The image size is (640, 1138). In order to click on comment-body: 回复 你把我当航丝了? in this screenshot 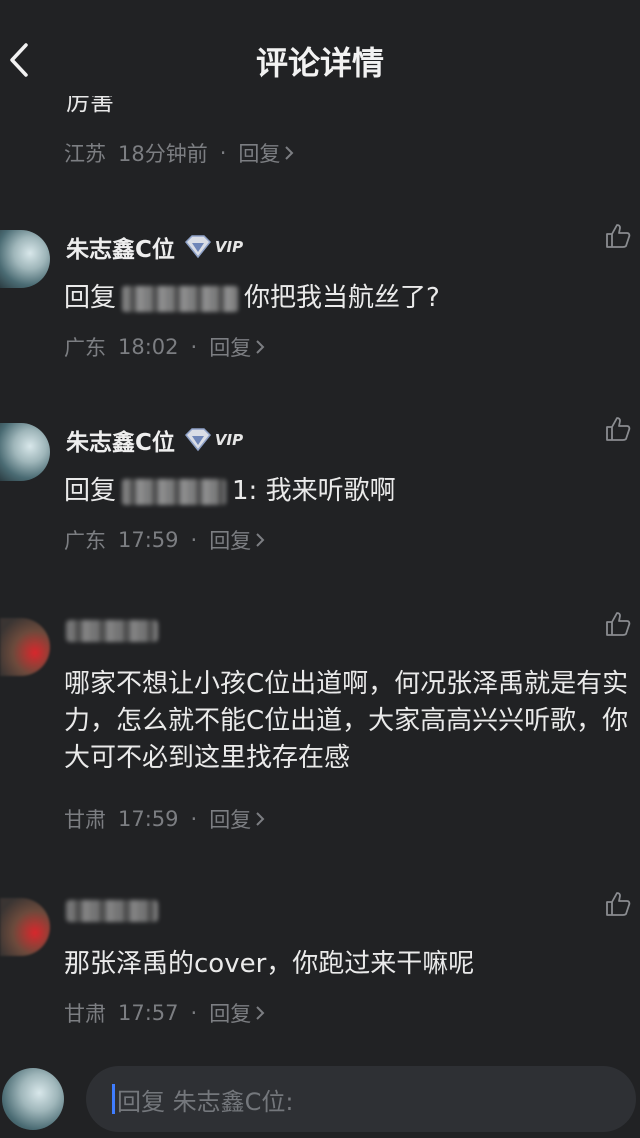, I will do `click(252, 298)`.